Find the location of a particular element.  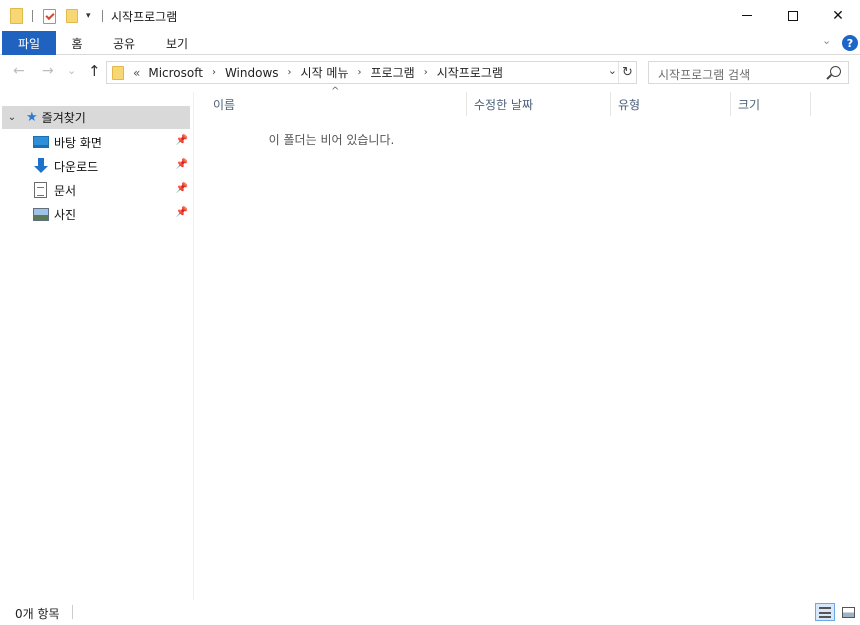

minimize-button is located at coordinates (747, 15).